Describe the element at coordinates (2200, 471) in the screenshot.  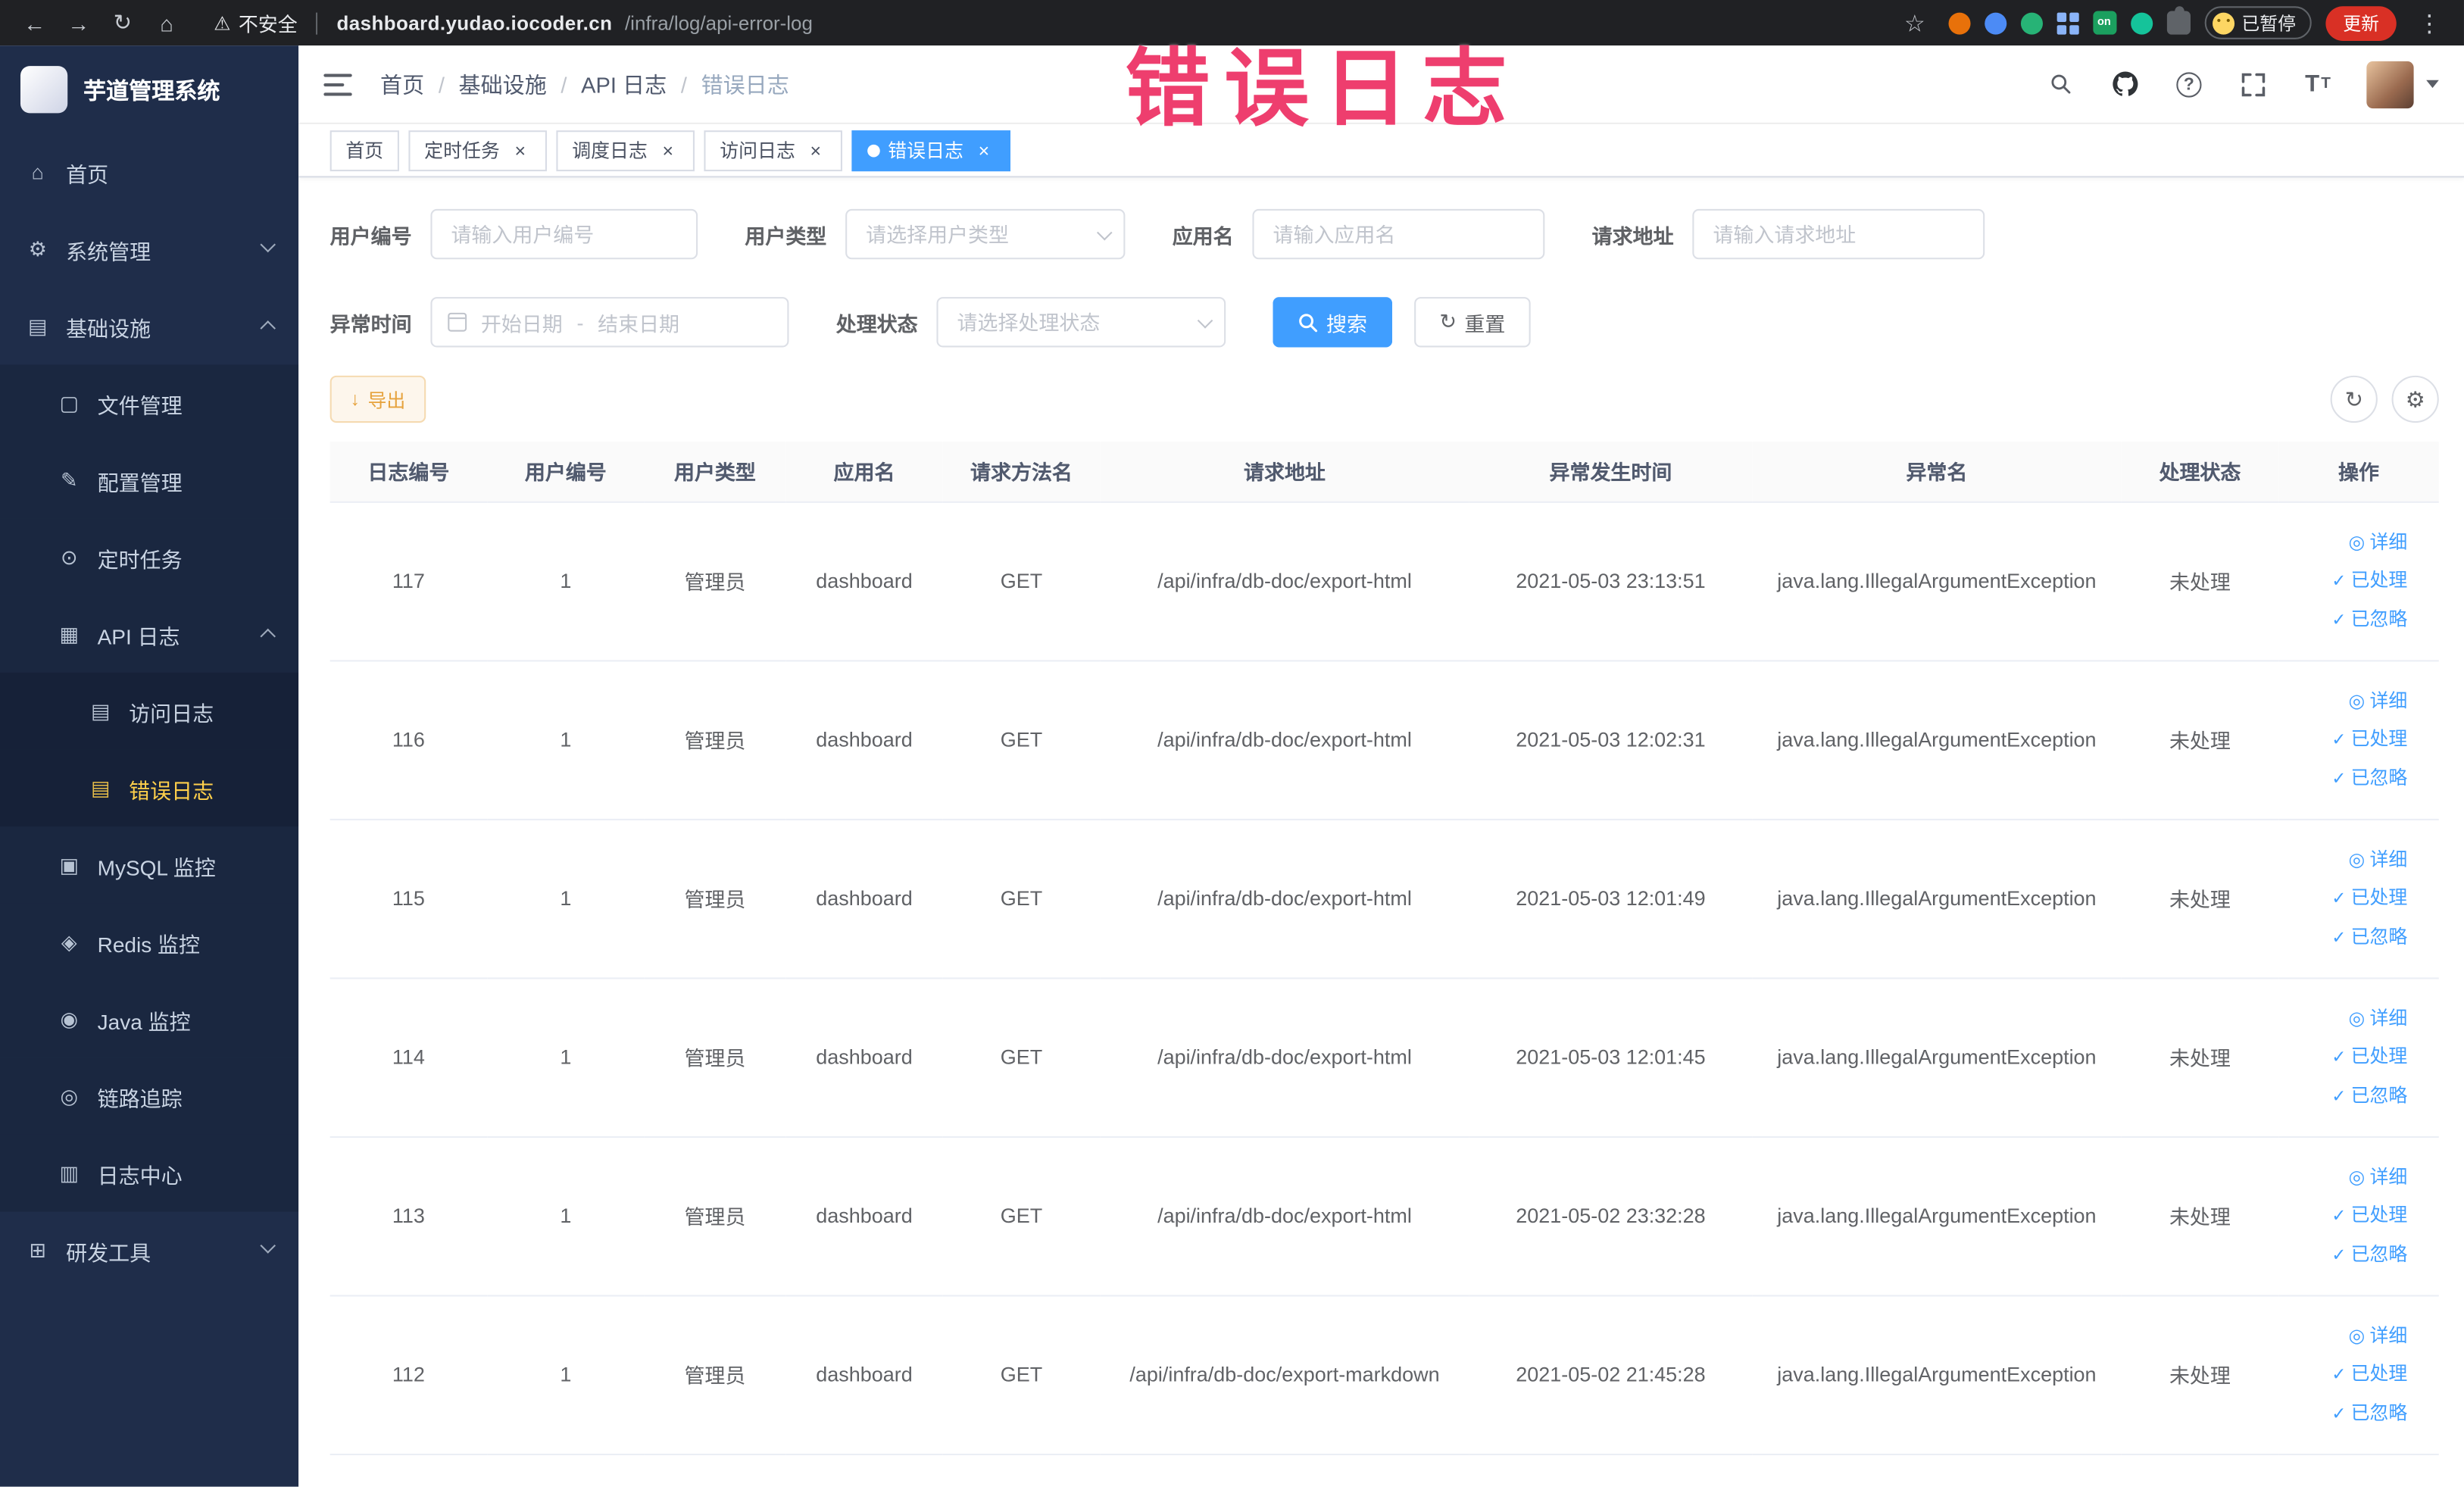
I see `col-status: 处理状态` at that location.